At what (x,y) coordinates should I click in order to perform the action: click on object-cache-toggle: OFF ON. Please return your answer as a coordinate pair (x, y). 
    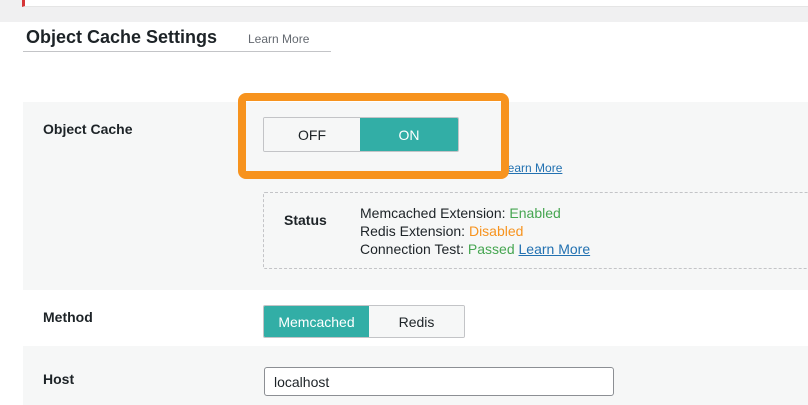
    Looking at the image, I should click on (361, 134).